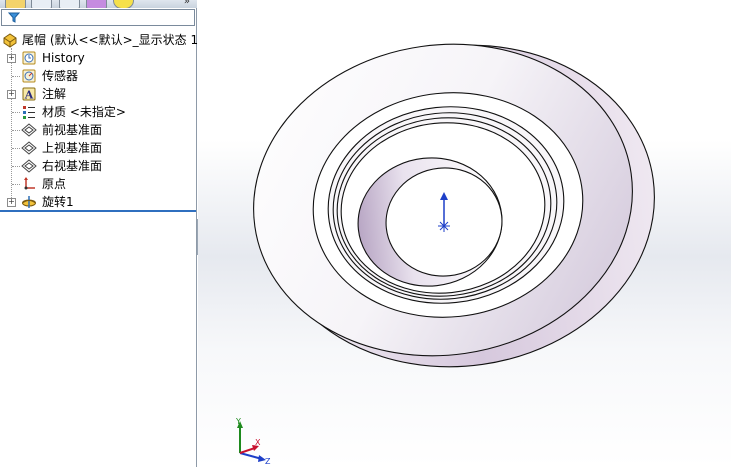  What do you see at coordinates (187, 3) in the screenshot?
I see `more-tabs-button: »` at bounding box center [187, 3].